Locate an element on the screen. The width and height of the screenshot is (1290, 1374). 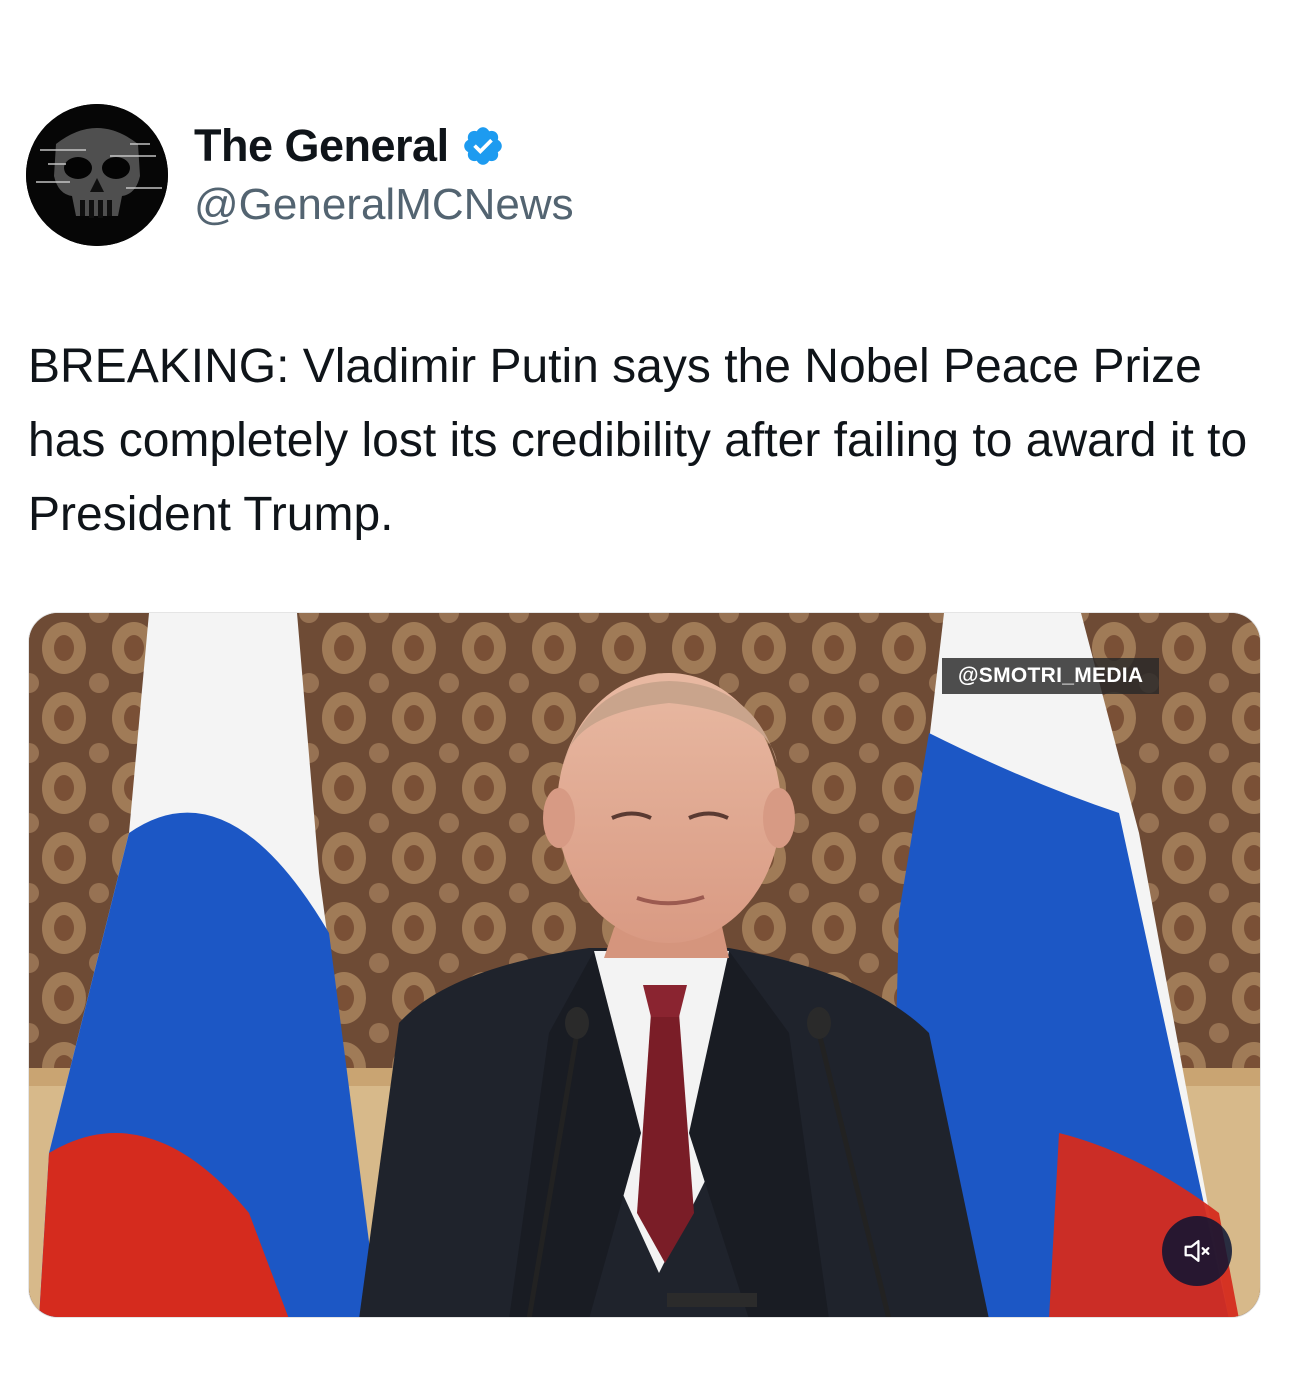
author-display-name: The General is located at coordinates (321, 146).